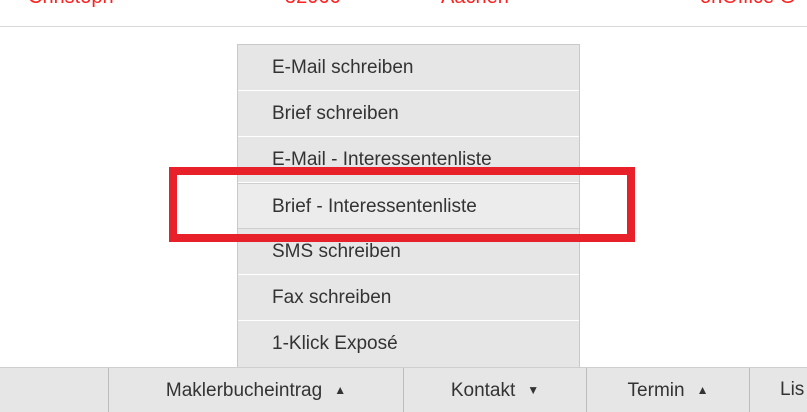 The height and width of the screenshot is (412, 807). What do you see at coordinates (408, 68) in the screenshot?
I see `menu-item-email: E-Mail schreiben` at bounding box center [408, 68].